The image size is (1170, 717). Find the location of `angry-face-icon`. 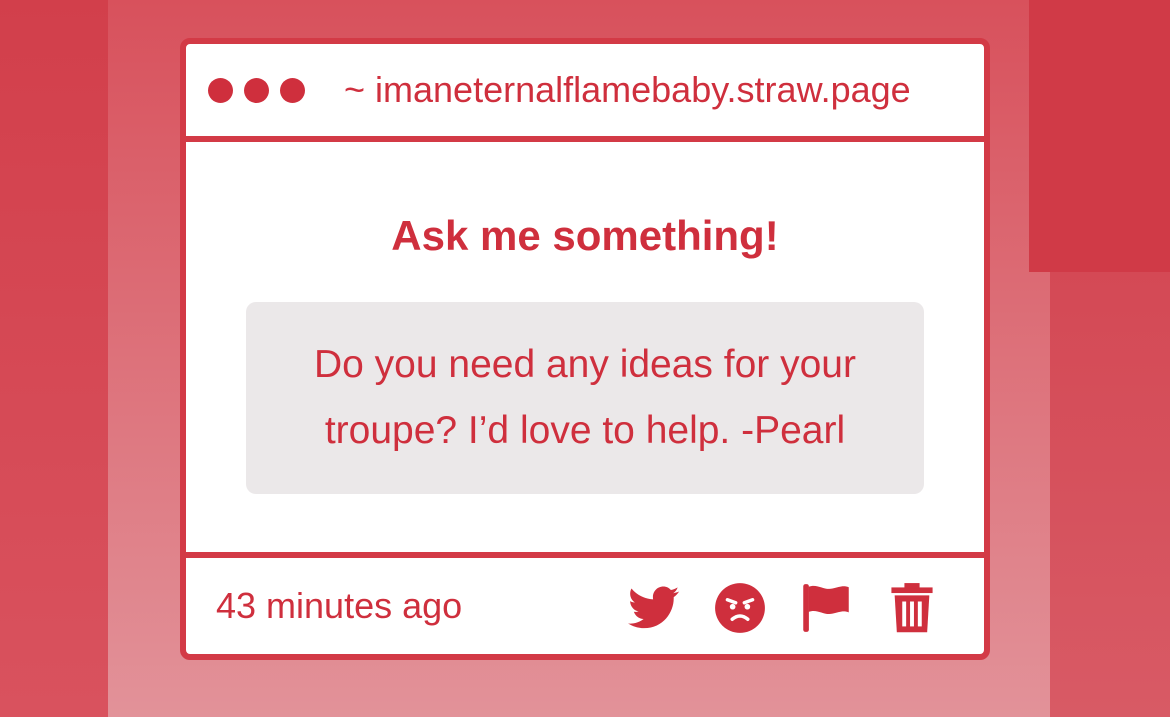

angry-face-icon is located at coordinates (740, 608).